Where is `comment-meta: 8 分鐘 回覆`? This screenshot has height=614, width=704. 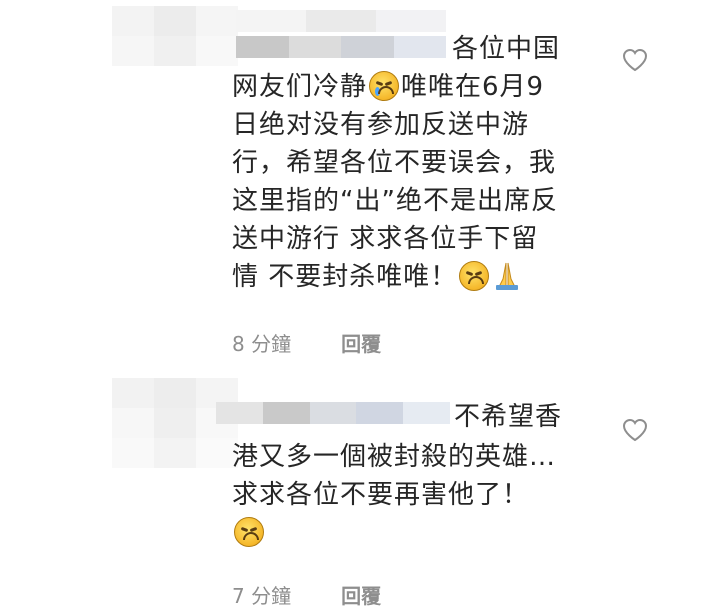 comment-meta: 8 分鐘 回覆 is located at coordinates (306, 342).